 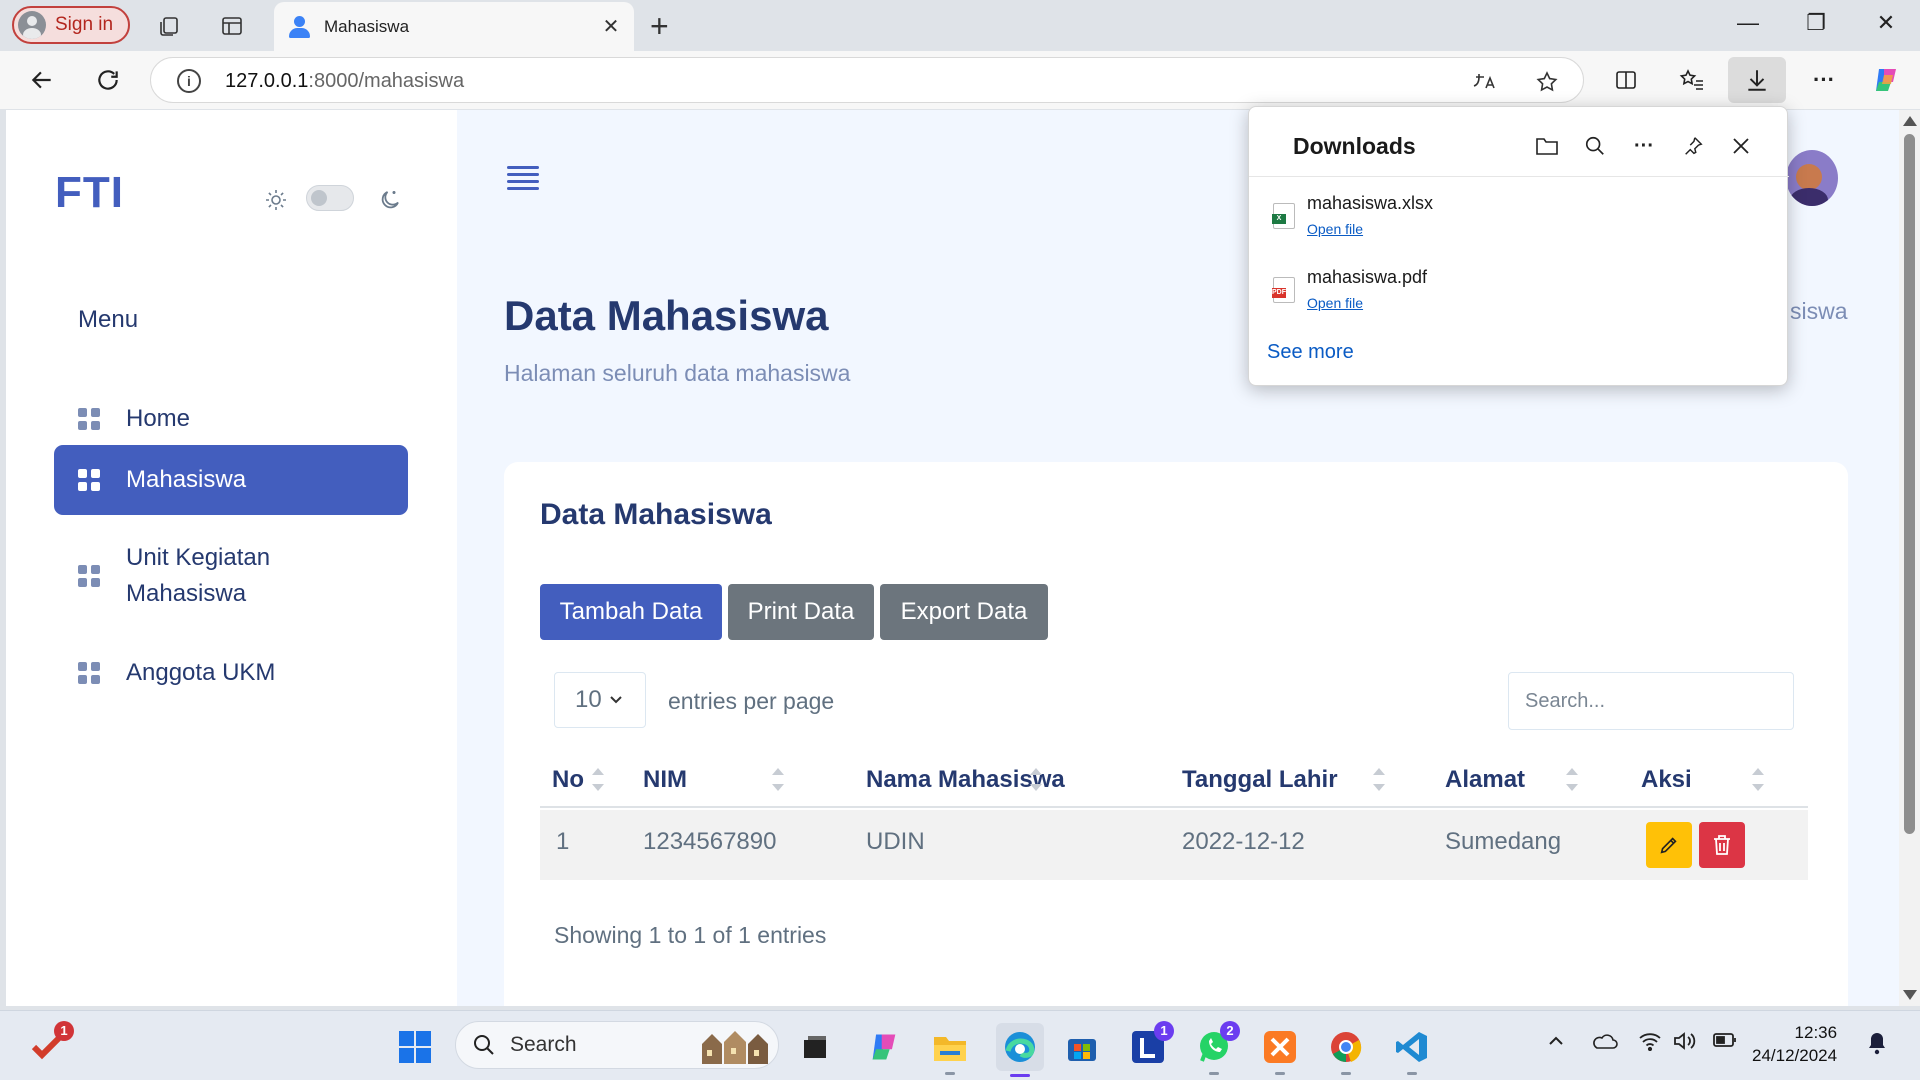 What do you see at coordinates (1174, 845) in the screenshot?
I see `table-row: 1 1234567890 UDIN 2022-12-12 Sumedang` at bounding box center [1174, 845].